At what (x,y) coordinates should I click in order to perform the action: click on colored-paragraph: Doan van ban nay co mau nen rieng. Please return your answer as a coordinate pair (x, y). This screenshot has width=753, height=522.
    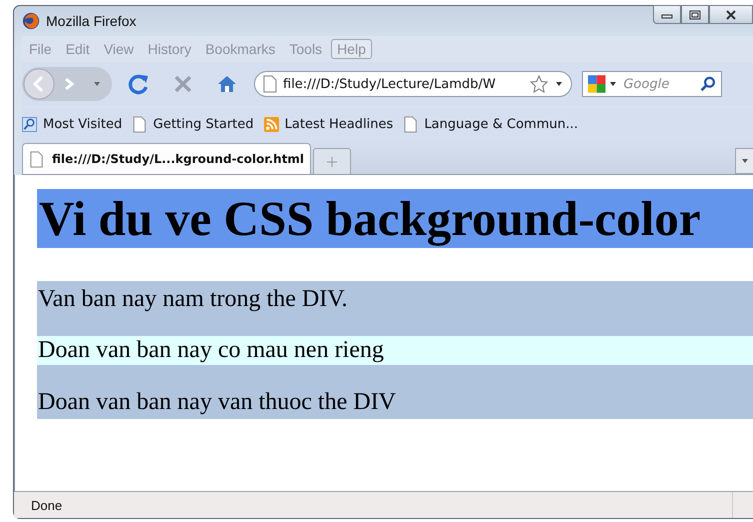
    Looking at the image, I should click on (395, 350).